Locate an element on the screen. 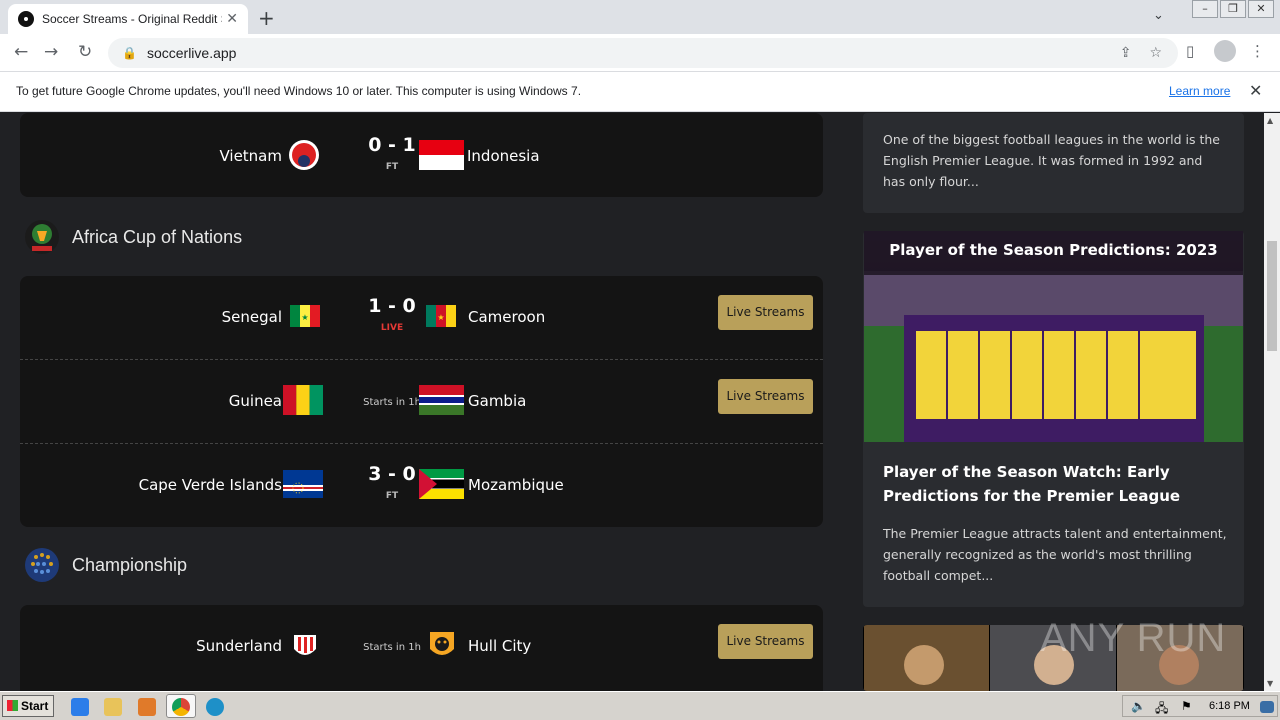 This screenshot has height=720, width=1280. match-row: Guinea Starts in 1h Gambia Live Streams is located at coordinates (421, 402).